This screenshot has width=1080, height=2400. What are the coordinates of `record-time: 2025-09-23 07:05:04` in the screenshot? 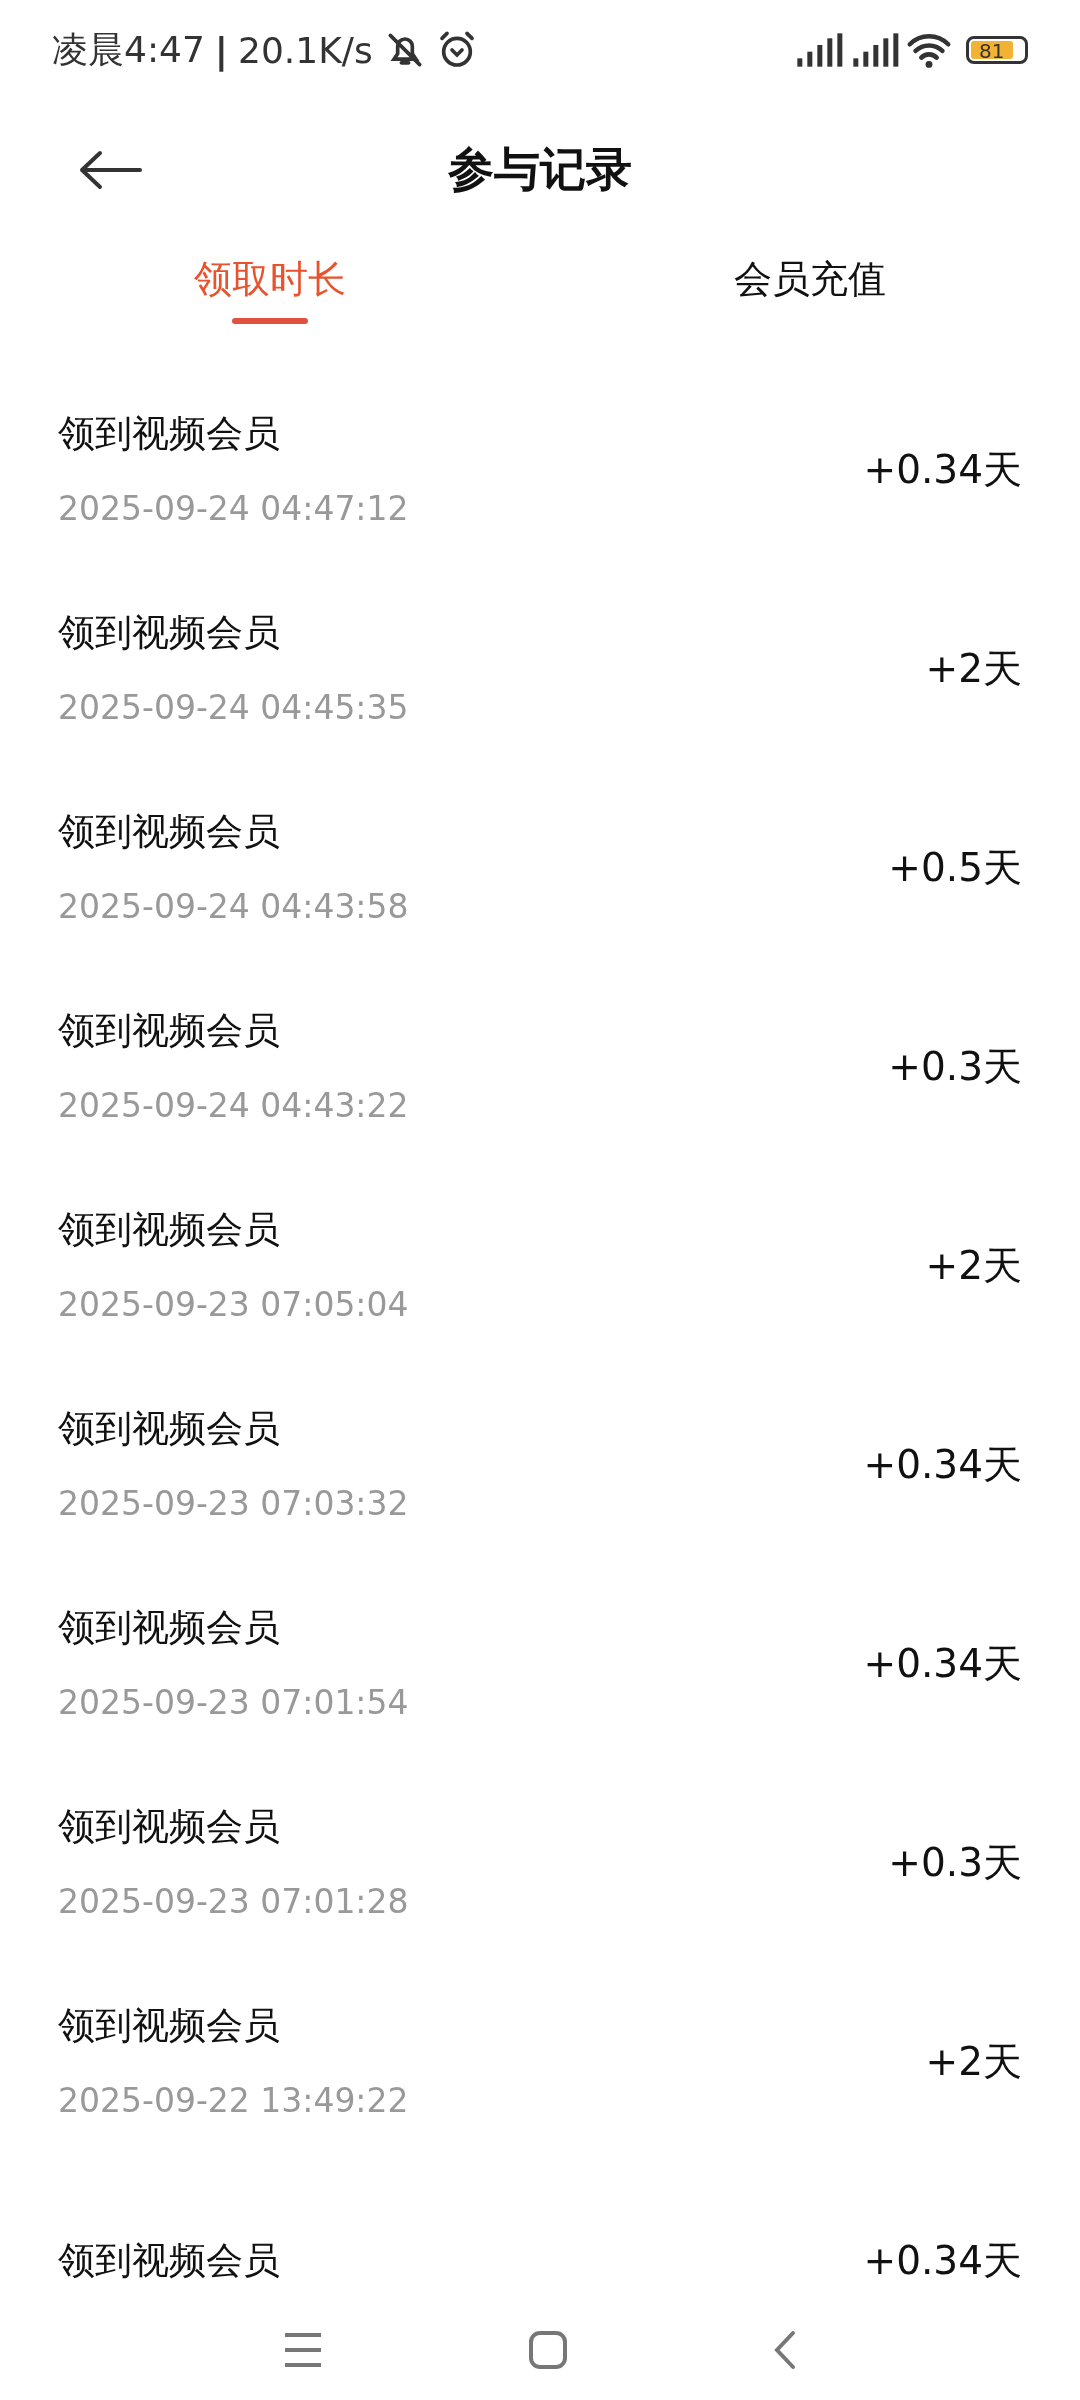 It's located at (233, 1304).